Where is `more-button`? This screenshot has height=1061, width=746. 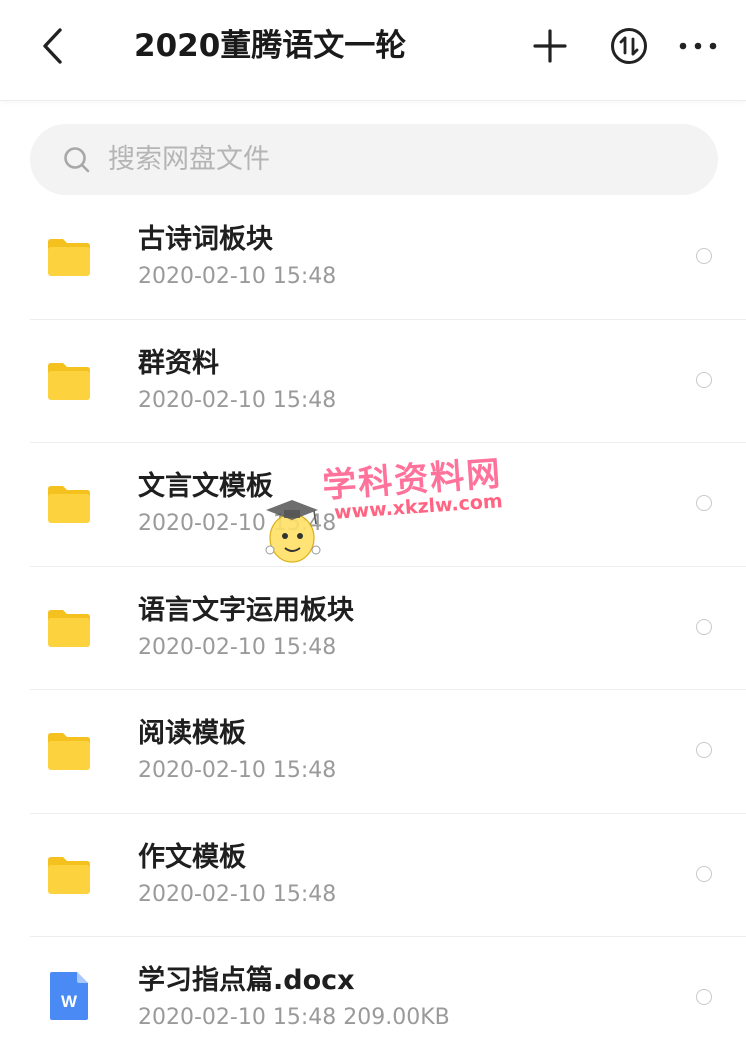
more-button is located at coordinates (698, 46).